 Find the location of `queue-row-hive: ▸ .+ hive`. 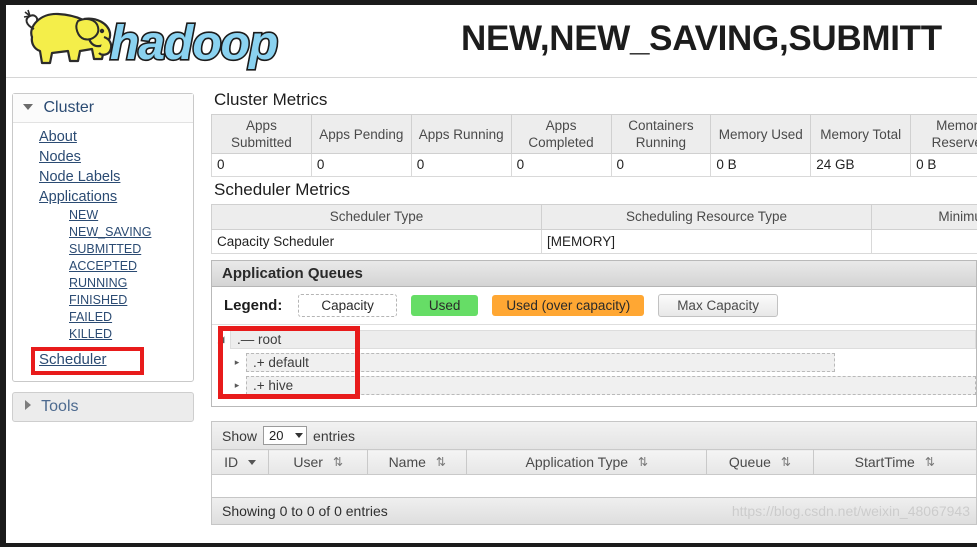

queue-row-hive: ▸ .+ hive is located at coordinates (594, 385).